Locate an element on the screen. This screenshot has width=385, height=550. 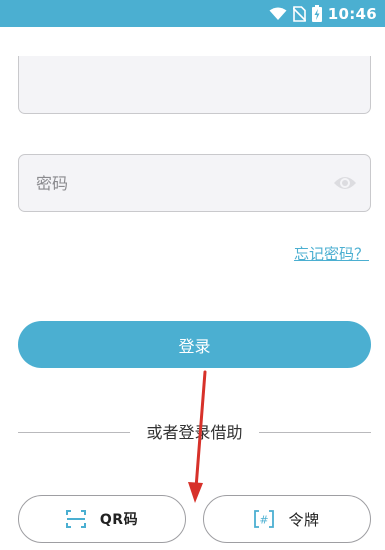
token-label: 令牌 is located at coordinates (304, 519).